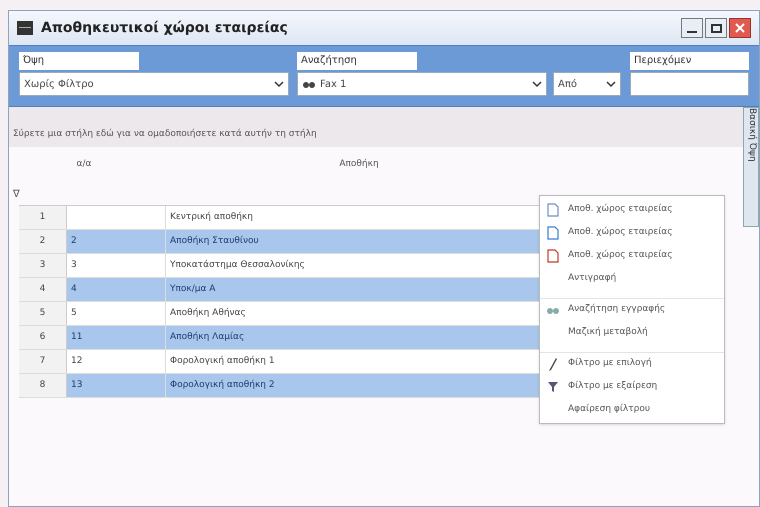 This screenshot has width=760, height=507. I want to click on column-header: Αποθήκη, so click(359, 165).